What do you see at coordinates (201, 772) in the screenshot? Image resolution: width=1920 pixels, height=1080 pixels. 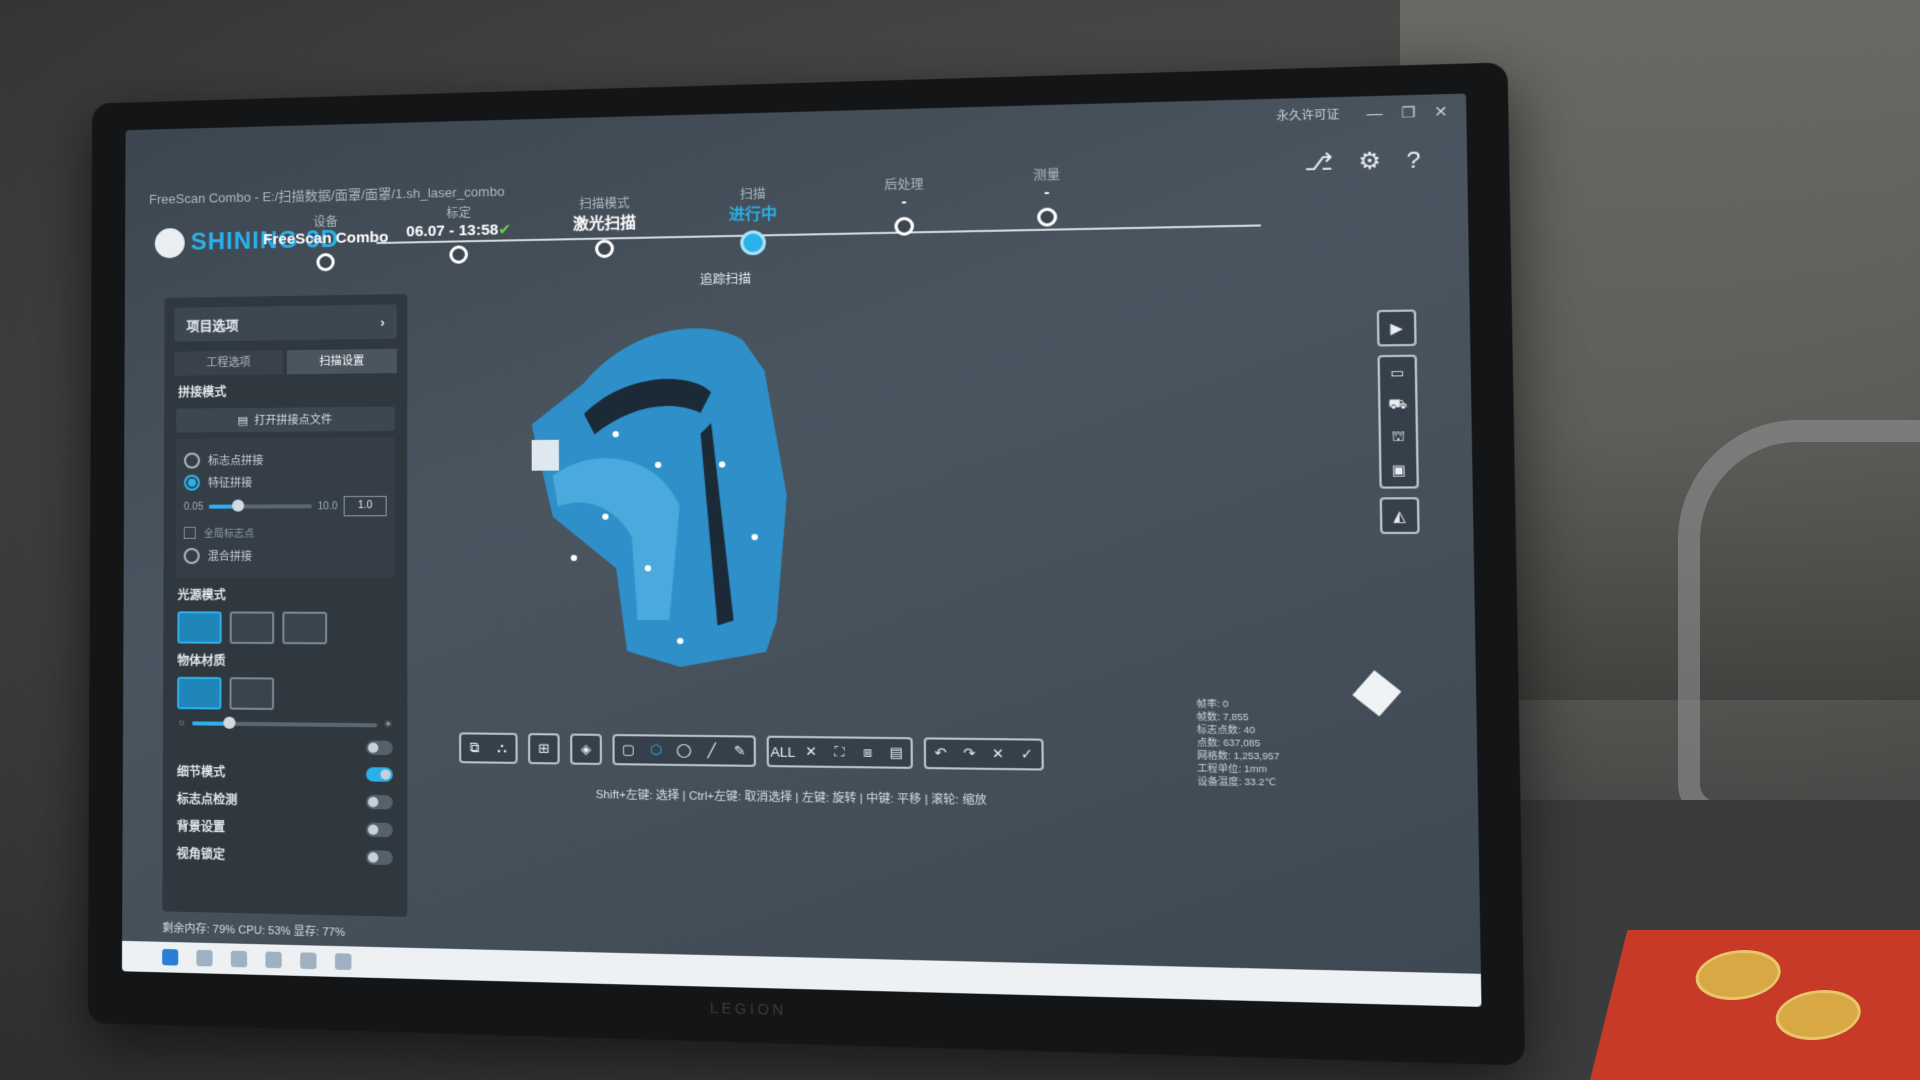 I see `toggle-label: 细节模式` at bounding box center [201, 772].